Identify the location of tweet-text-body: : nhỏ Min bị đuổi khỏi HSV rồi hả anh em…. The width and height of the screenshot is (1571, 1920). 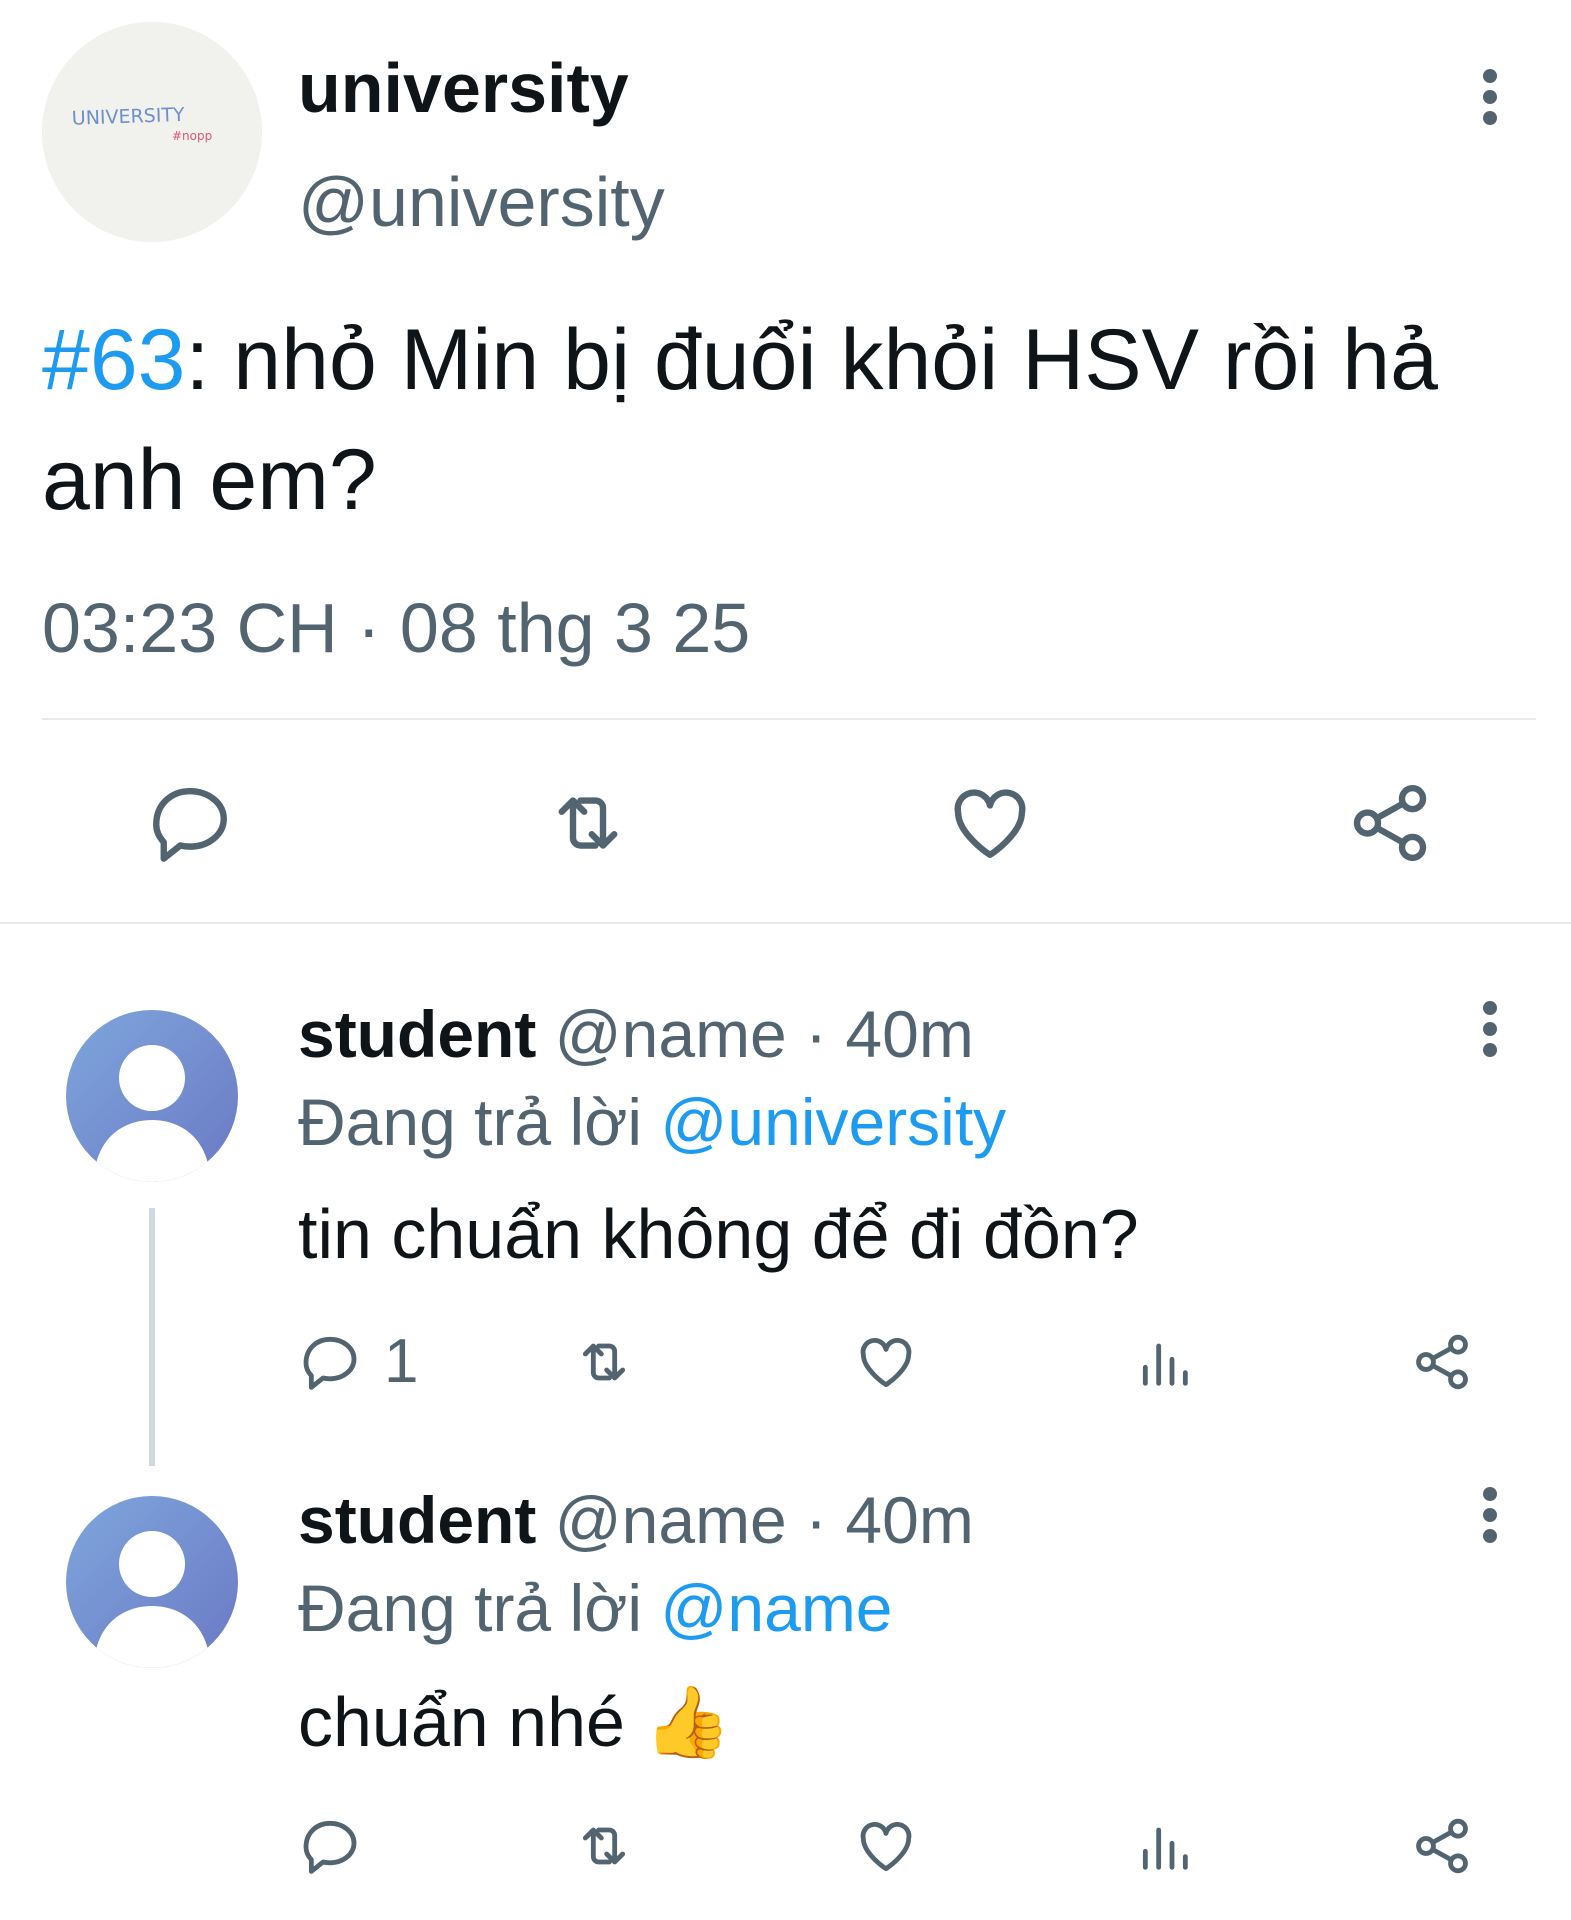
(740, 420).